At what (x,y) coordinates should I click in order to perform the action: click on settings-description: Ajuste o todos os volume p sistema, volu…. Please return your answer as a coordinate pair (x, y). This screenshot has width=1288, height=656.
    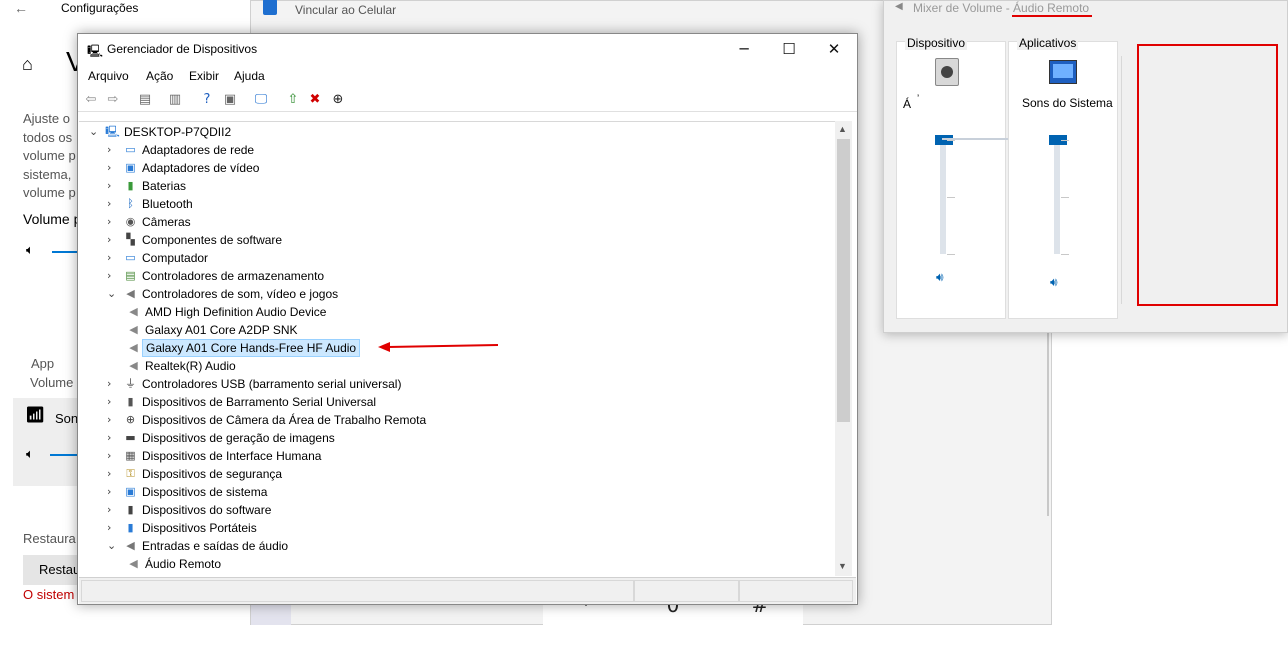
    Looking at the image, I should click on (53, 156).